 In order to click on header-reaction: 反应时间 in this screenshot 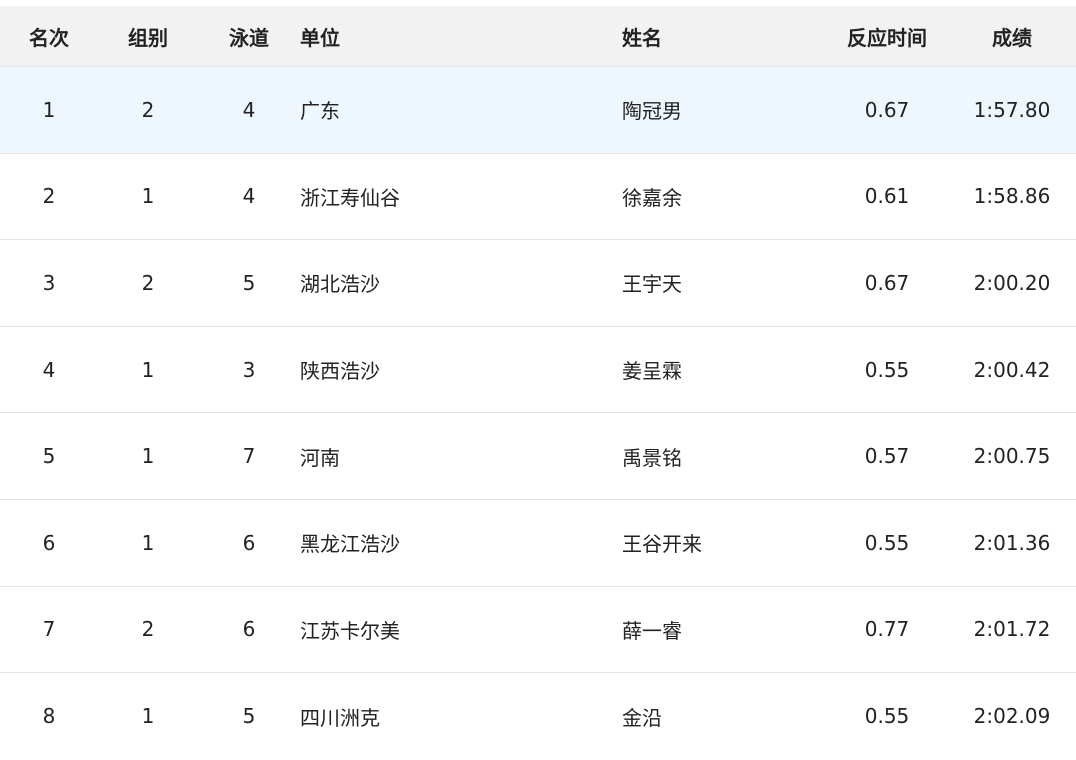, I will do `click(887, 37)`.